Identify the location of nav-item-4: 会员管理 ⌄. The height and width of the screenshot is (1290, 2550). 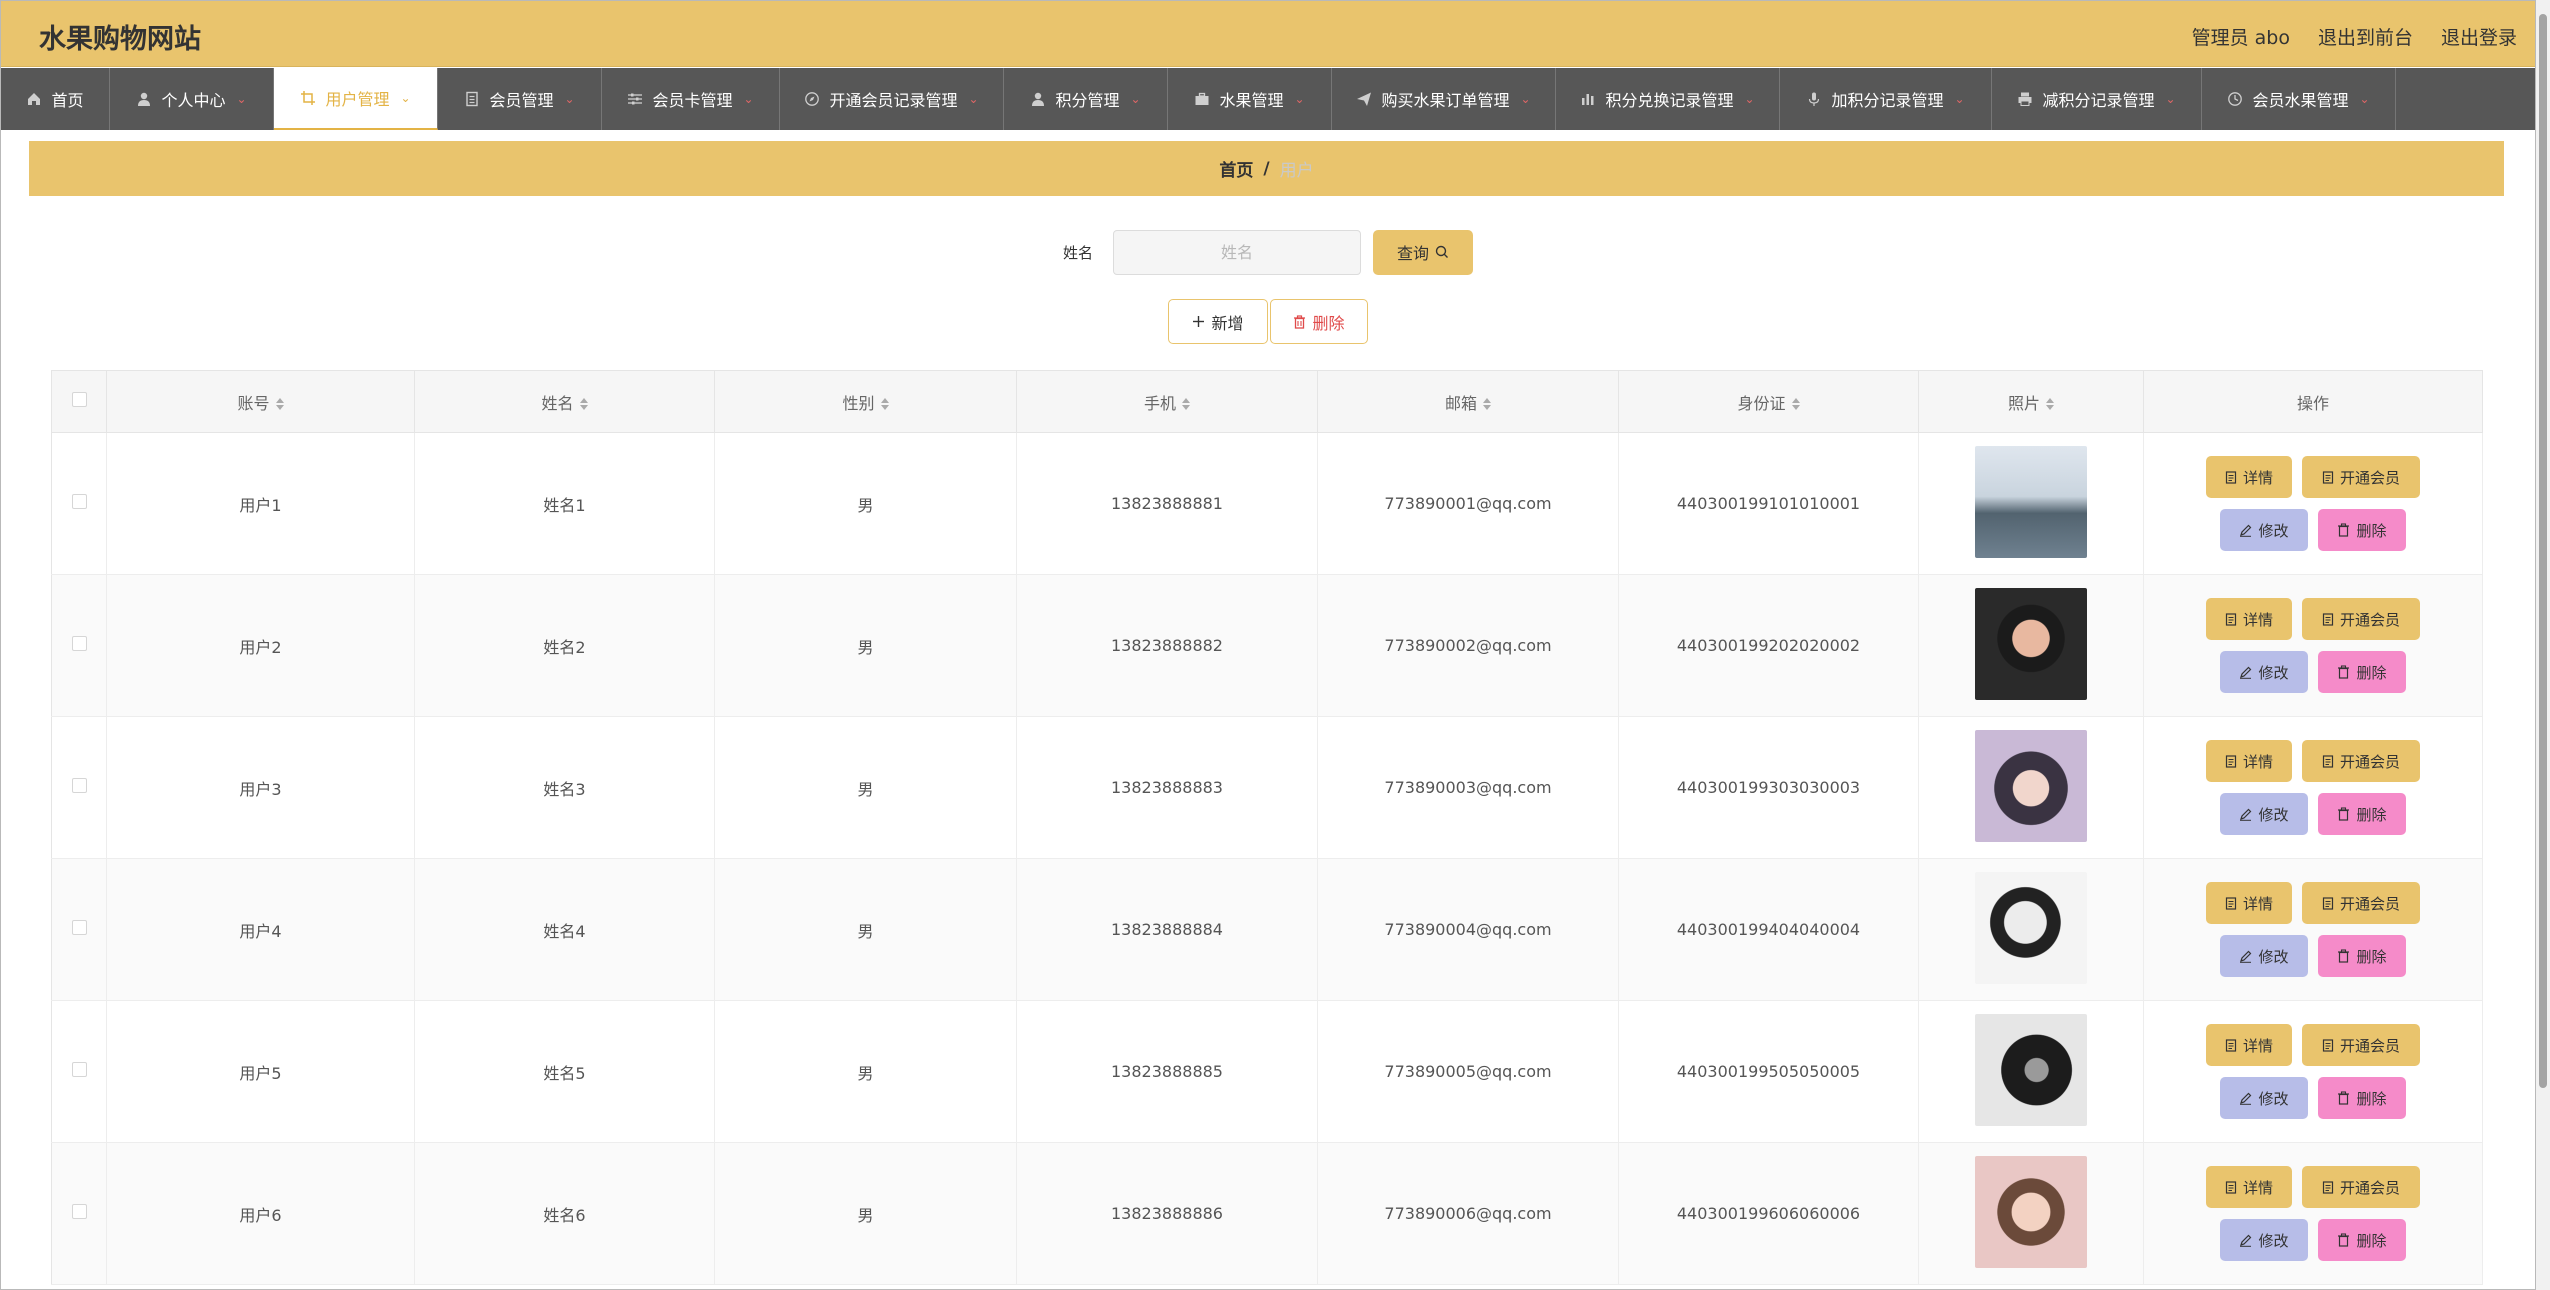
(520, 99).